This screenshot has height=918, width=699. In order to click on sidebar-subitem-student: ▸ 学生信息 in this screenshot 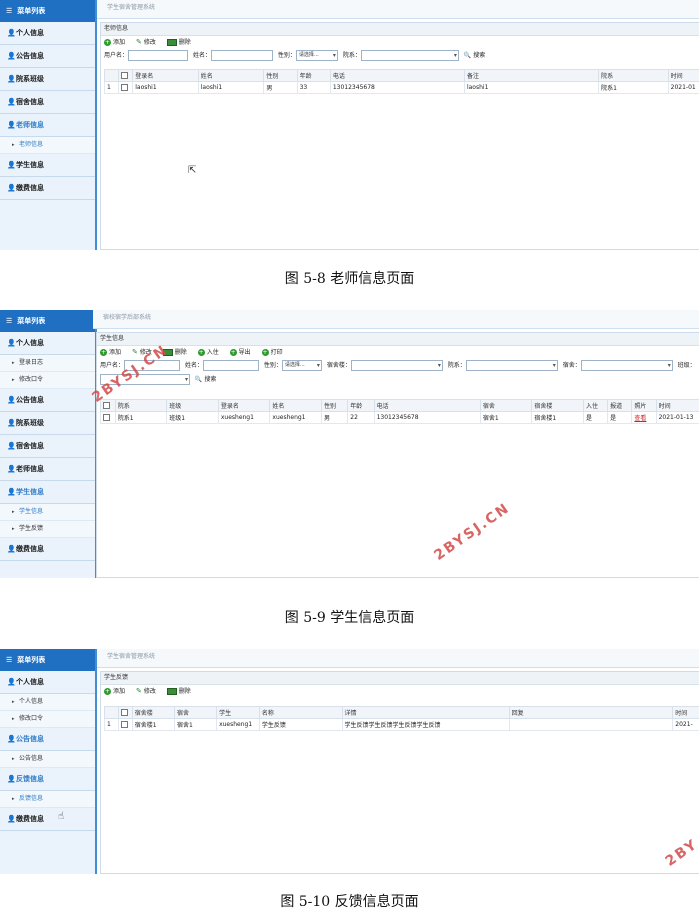, I will do `click(47, 512)`.